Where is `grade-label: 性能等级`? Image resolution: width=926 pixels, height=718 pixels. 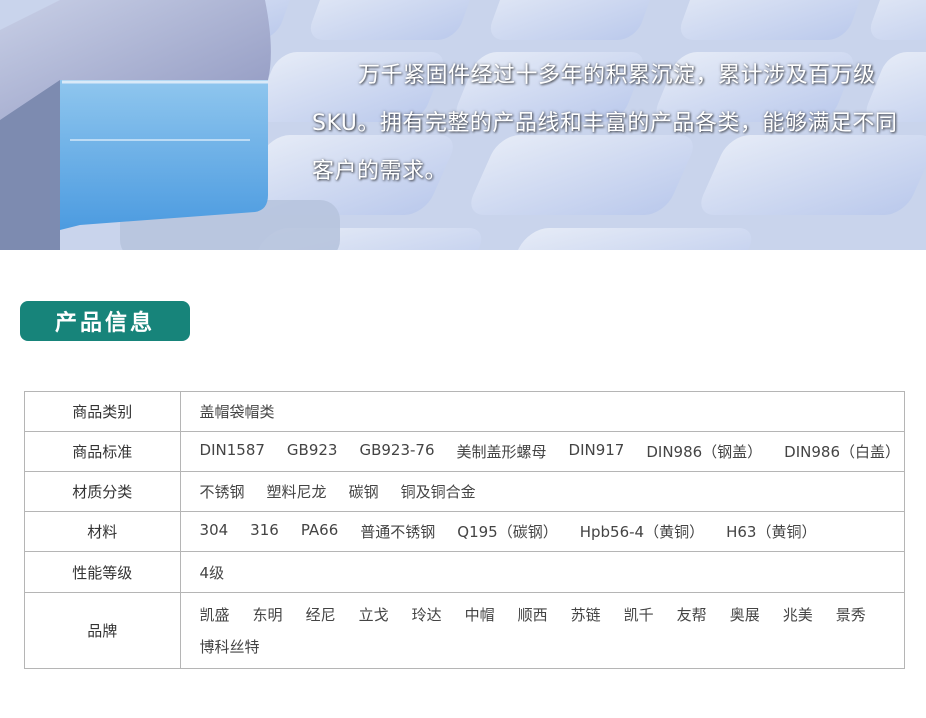 grade-label: 性能等级 is located at coordinates (102, 572).